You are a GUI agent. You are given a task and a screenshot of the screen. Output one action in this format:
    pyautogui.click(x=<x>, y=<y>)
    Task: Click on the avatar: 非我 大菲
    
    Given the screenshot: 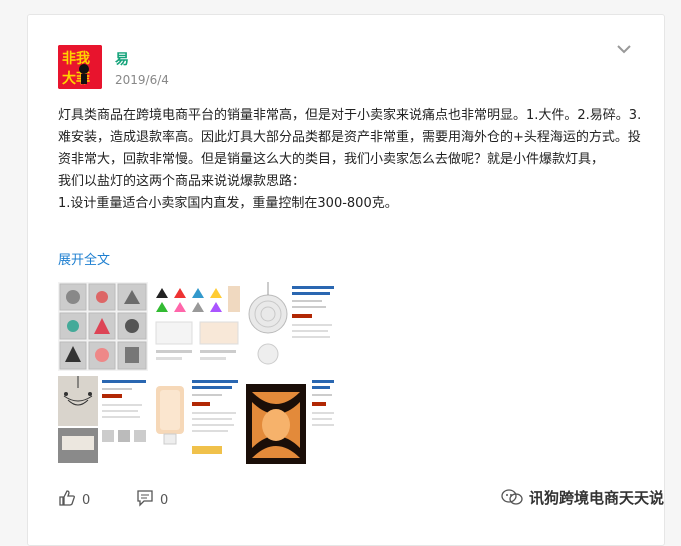 What is the action you would take?
    pyautogui.click(x=80, y=67)
    